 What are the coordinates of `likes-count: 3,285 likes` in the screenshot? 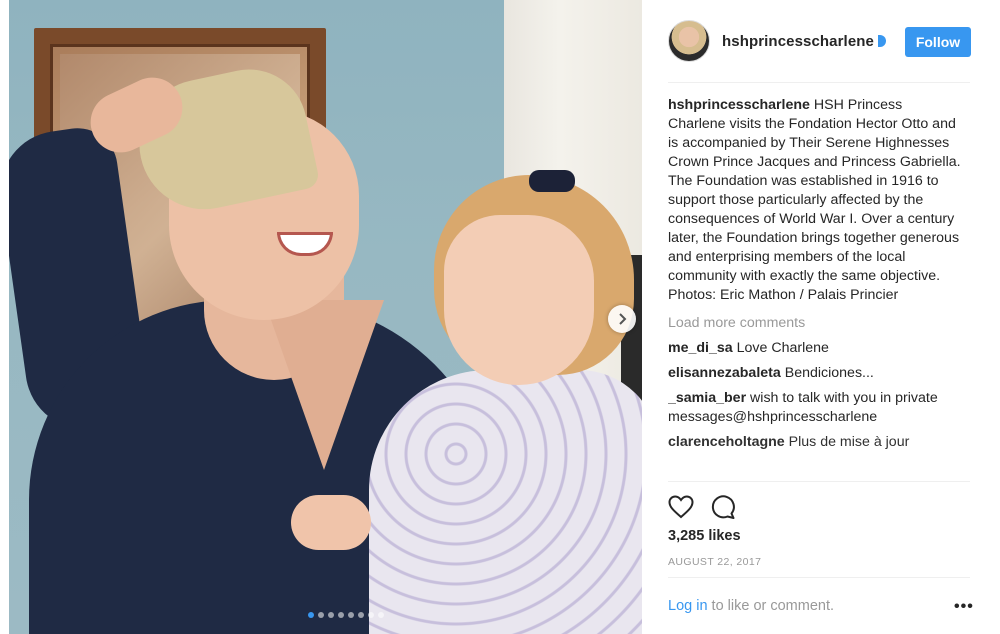 It's located at (704, 536).